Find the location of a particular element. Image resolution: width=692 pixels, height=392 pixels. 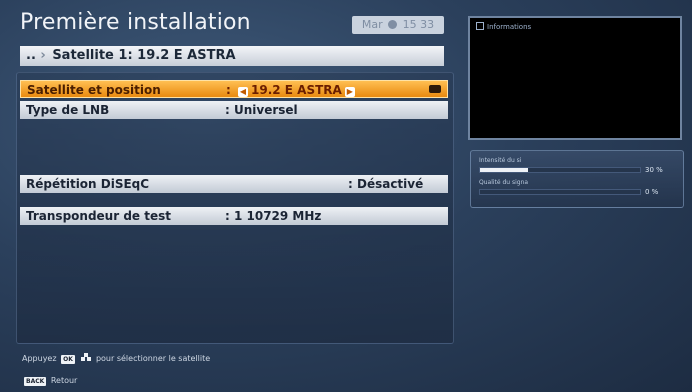

info-panel-header: Informations is located at coordinates (503, 26).